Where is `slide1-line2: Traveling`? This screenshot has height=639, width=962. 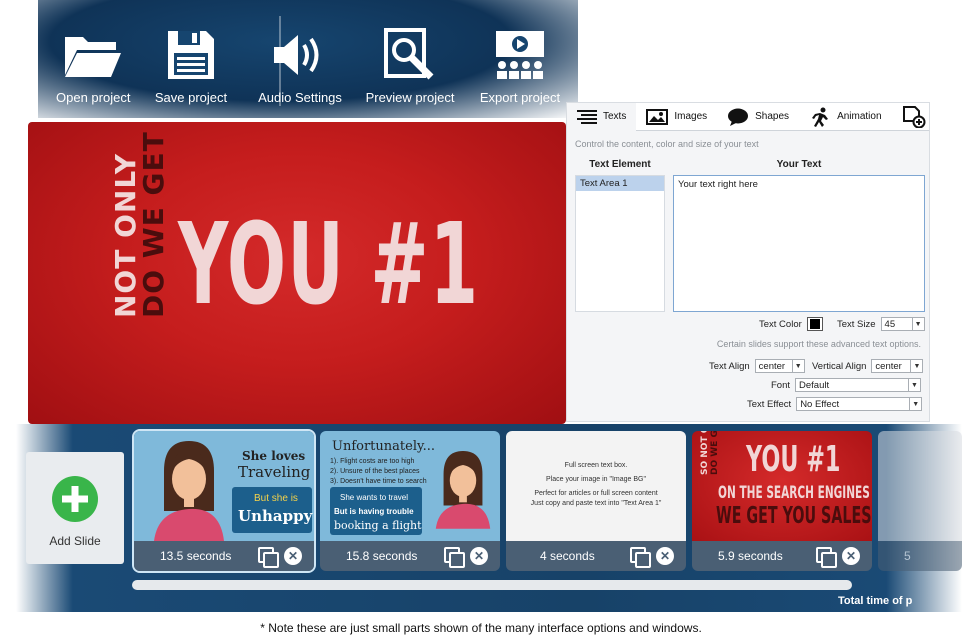 slide1-line2: Traveling is located at coordinates (274, 472).